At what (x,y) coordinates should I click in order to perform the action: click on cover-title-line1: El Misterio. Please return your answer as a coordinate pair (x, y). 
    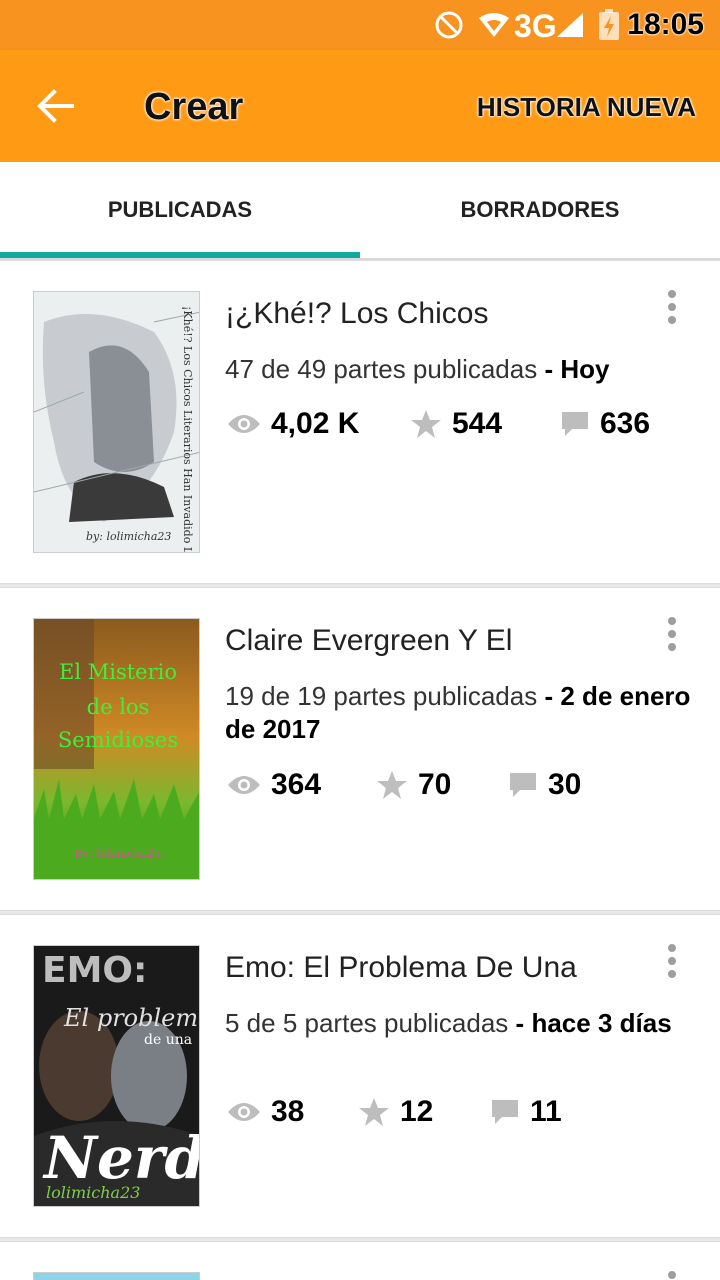
    Looking at the image, I should click on (118, 672).